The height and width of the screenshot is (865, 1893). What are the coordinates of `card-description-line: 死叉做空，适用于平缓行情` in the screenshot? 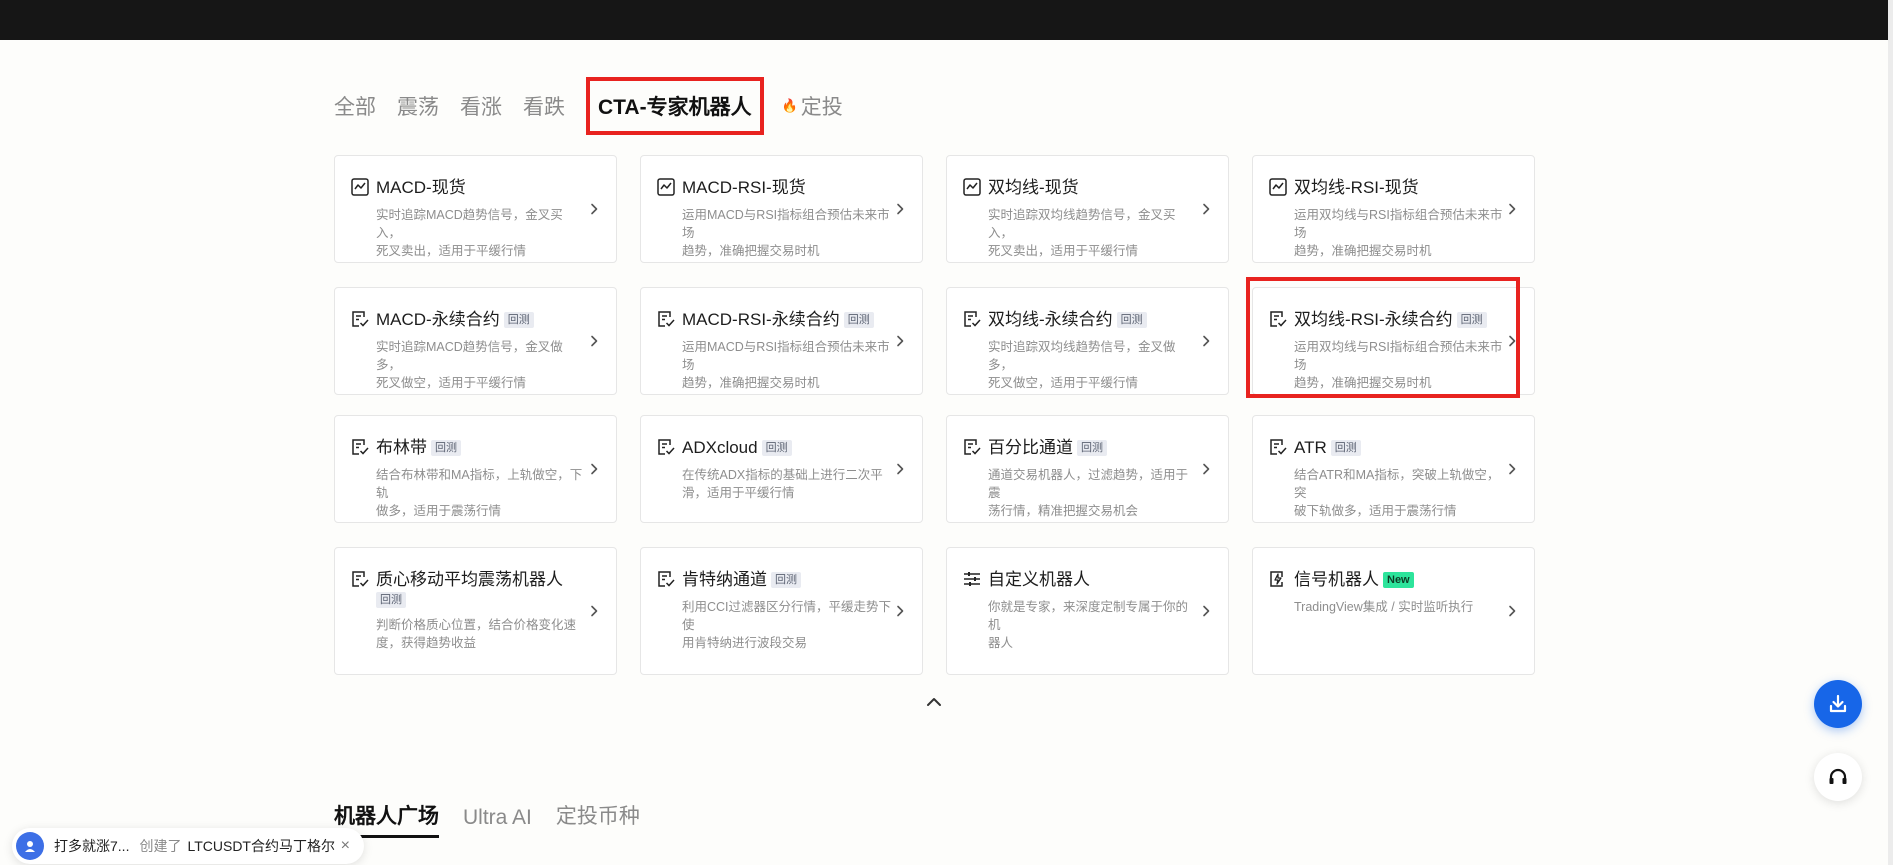 It's located at (1063, 383).